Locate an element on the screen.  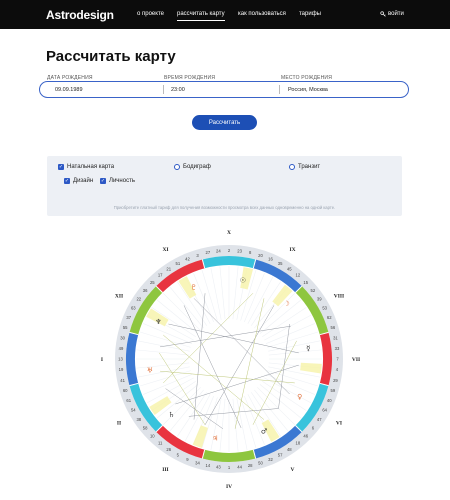
gate-number: 30 is located at coordinates (122, 337).